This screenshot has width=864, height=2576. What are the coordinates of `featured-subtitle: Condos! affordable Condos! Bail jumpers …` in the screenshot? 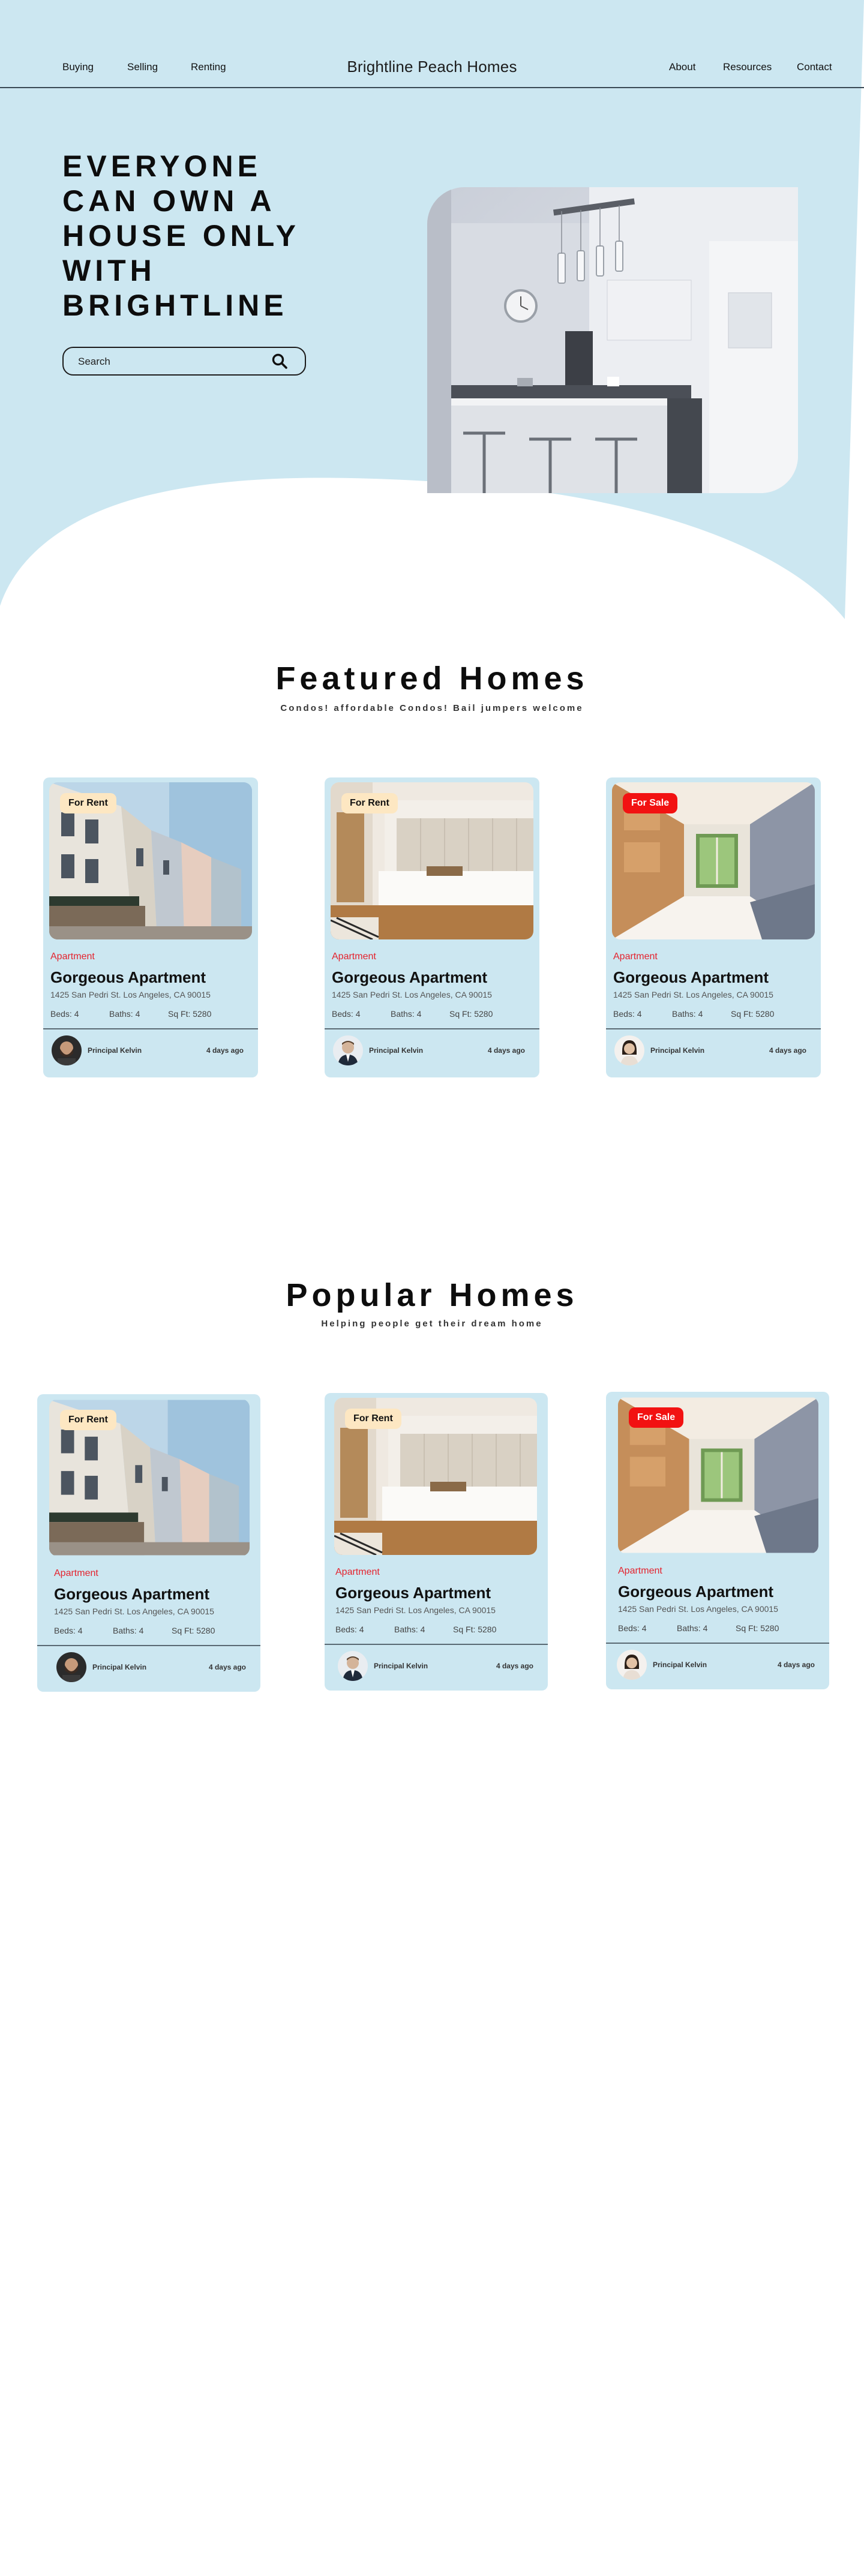 It's located at (432, 708).